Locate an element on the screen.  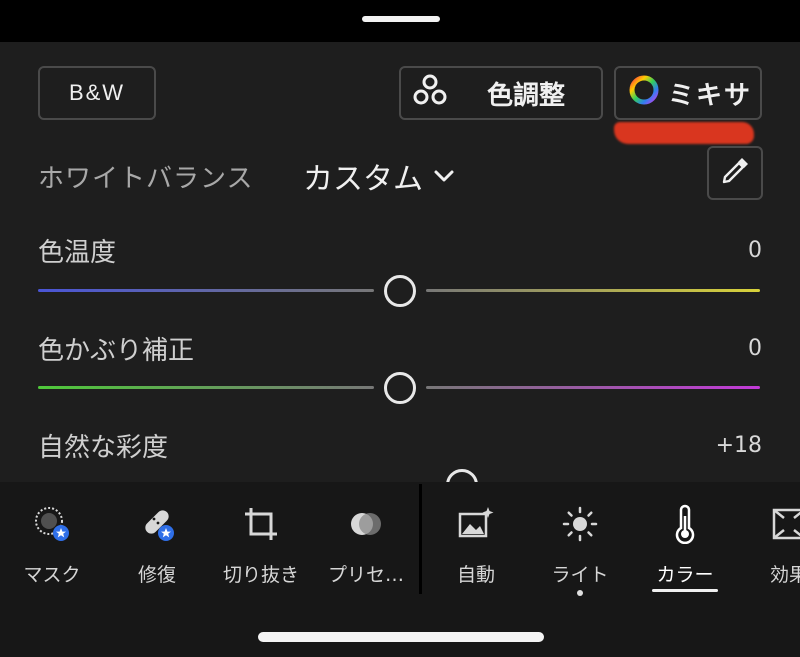
eyedropper-icon is located at coordinates (735, 173).